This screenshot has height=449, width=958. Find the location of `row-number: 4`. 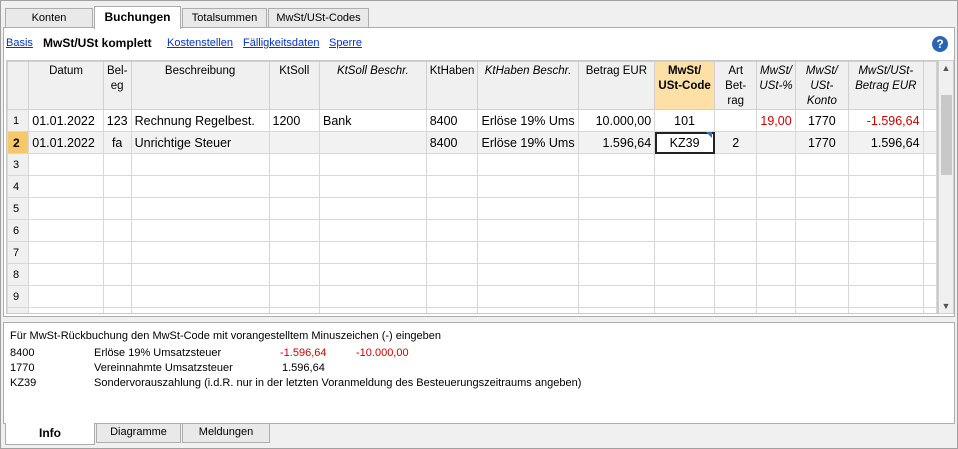

row-number: 4 is located at coordinates (18, 186).